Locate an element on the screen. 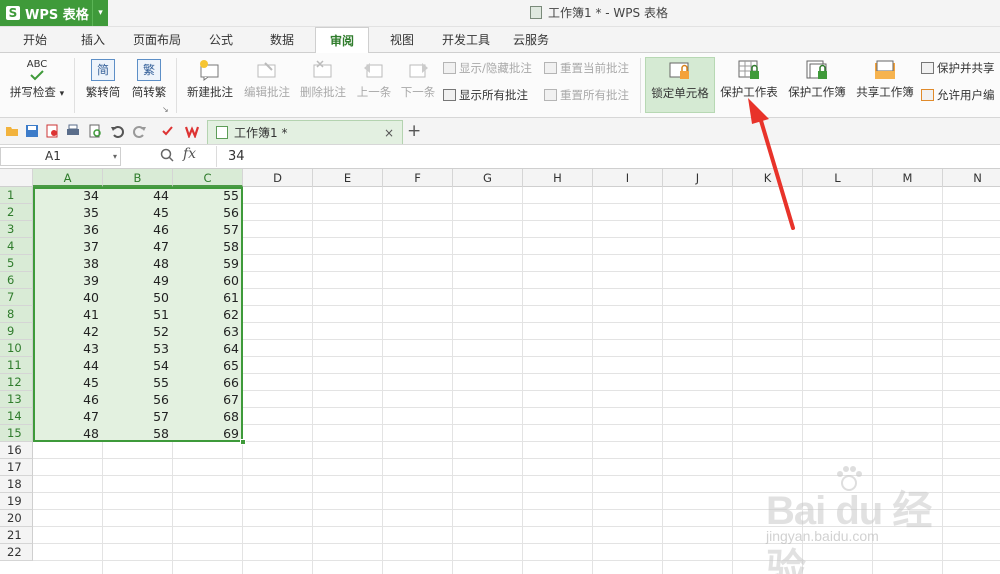  cell-C10: 64 is located at coordinates (208, 348).